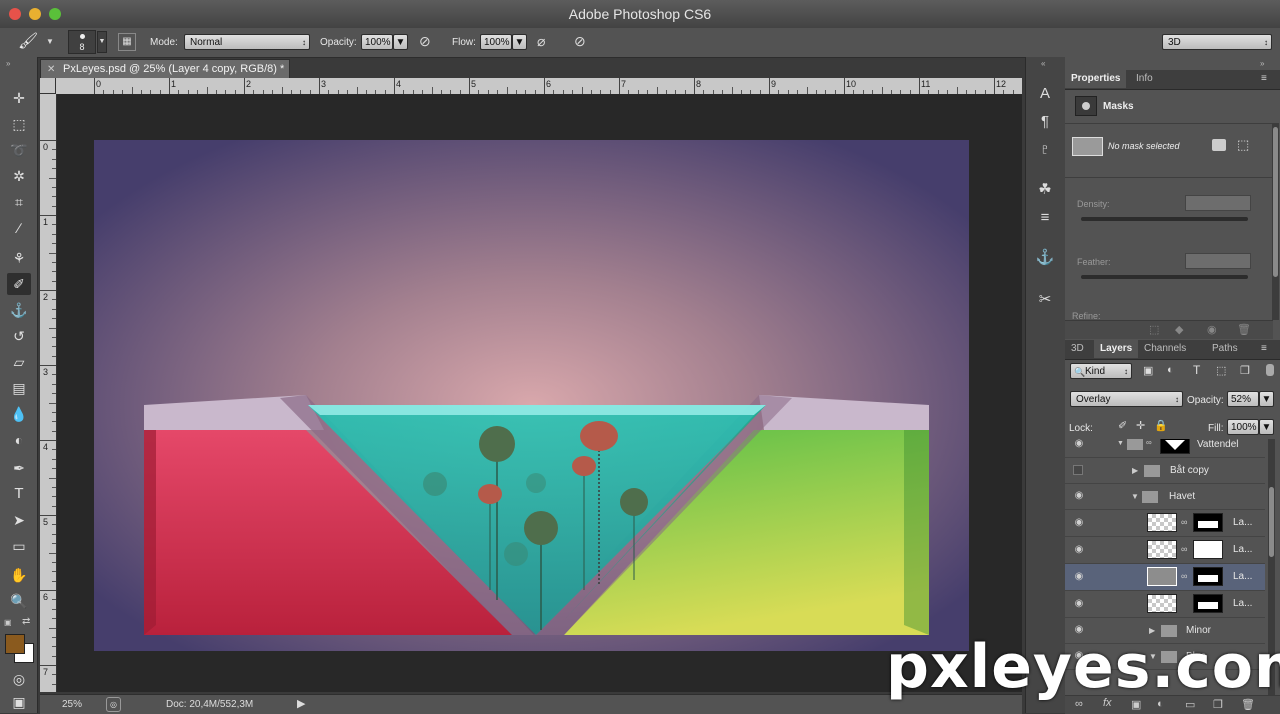 Image resolution: width=1280 pixels, height=714 pixels. Describe the element at coordinates (19, 98) in the screenshot. I see `move-tool-icon: ✛` at that location.